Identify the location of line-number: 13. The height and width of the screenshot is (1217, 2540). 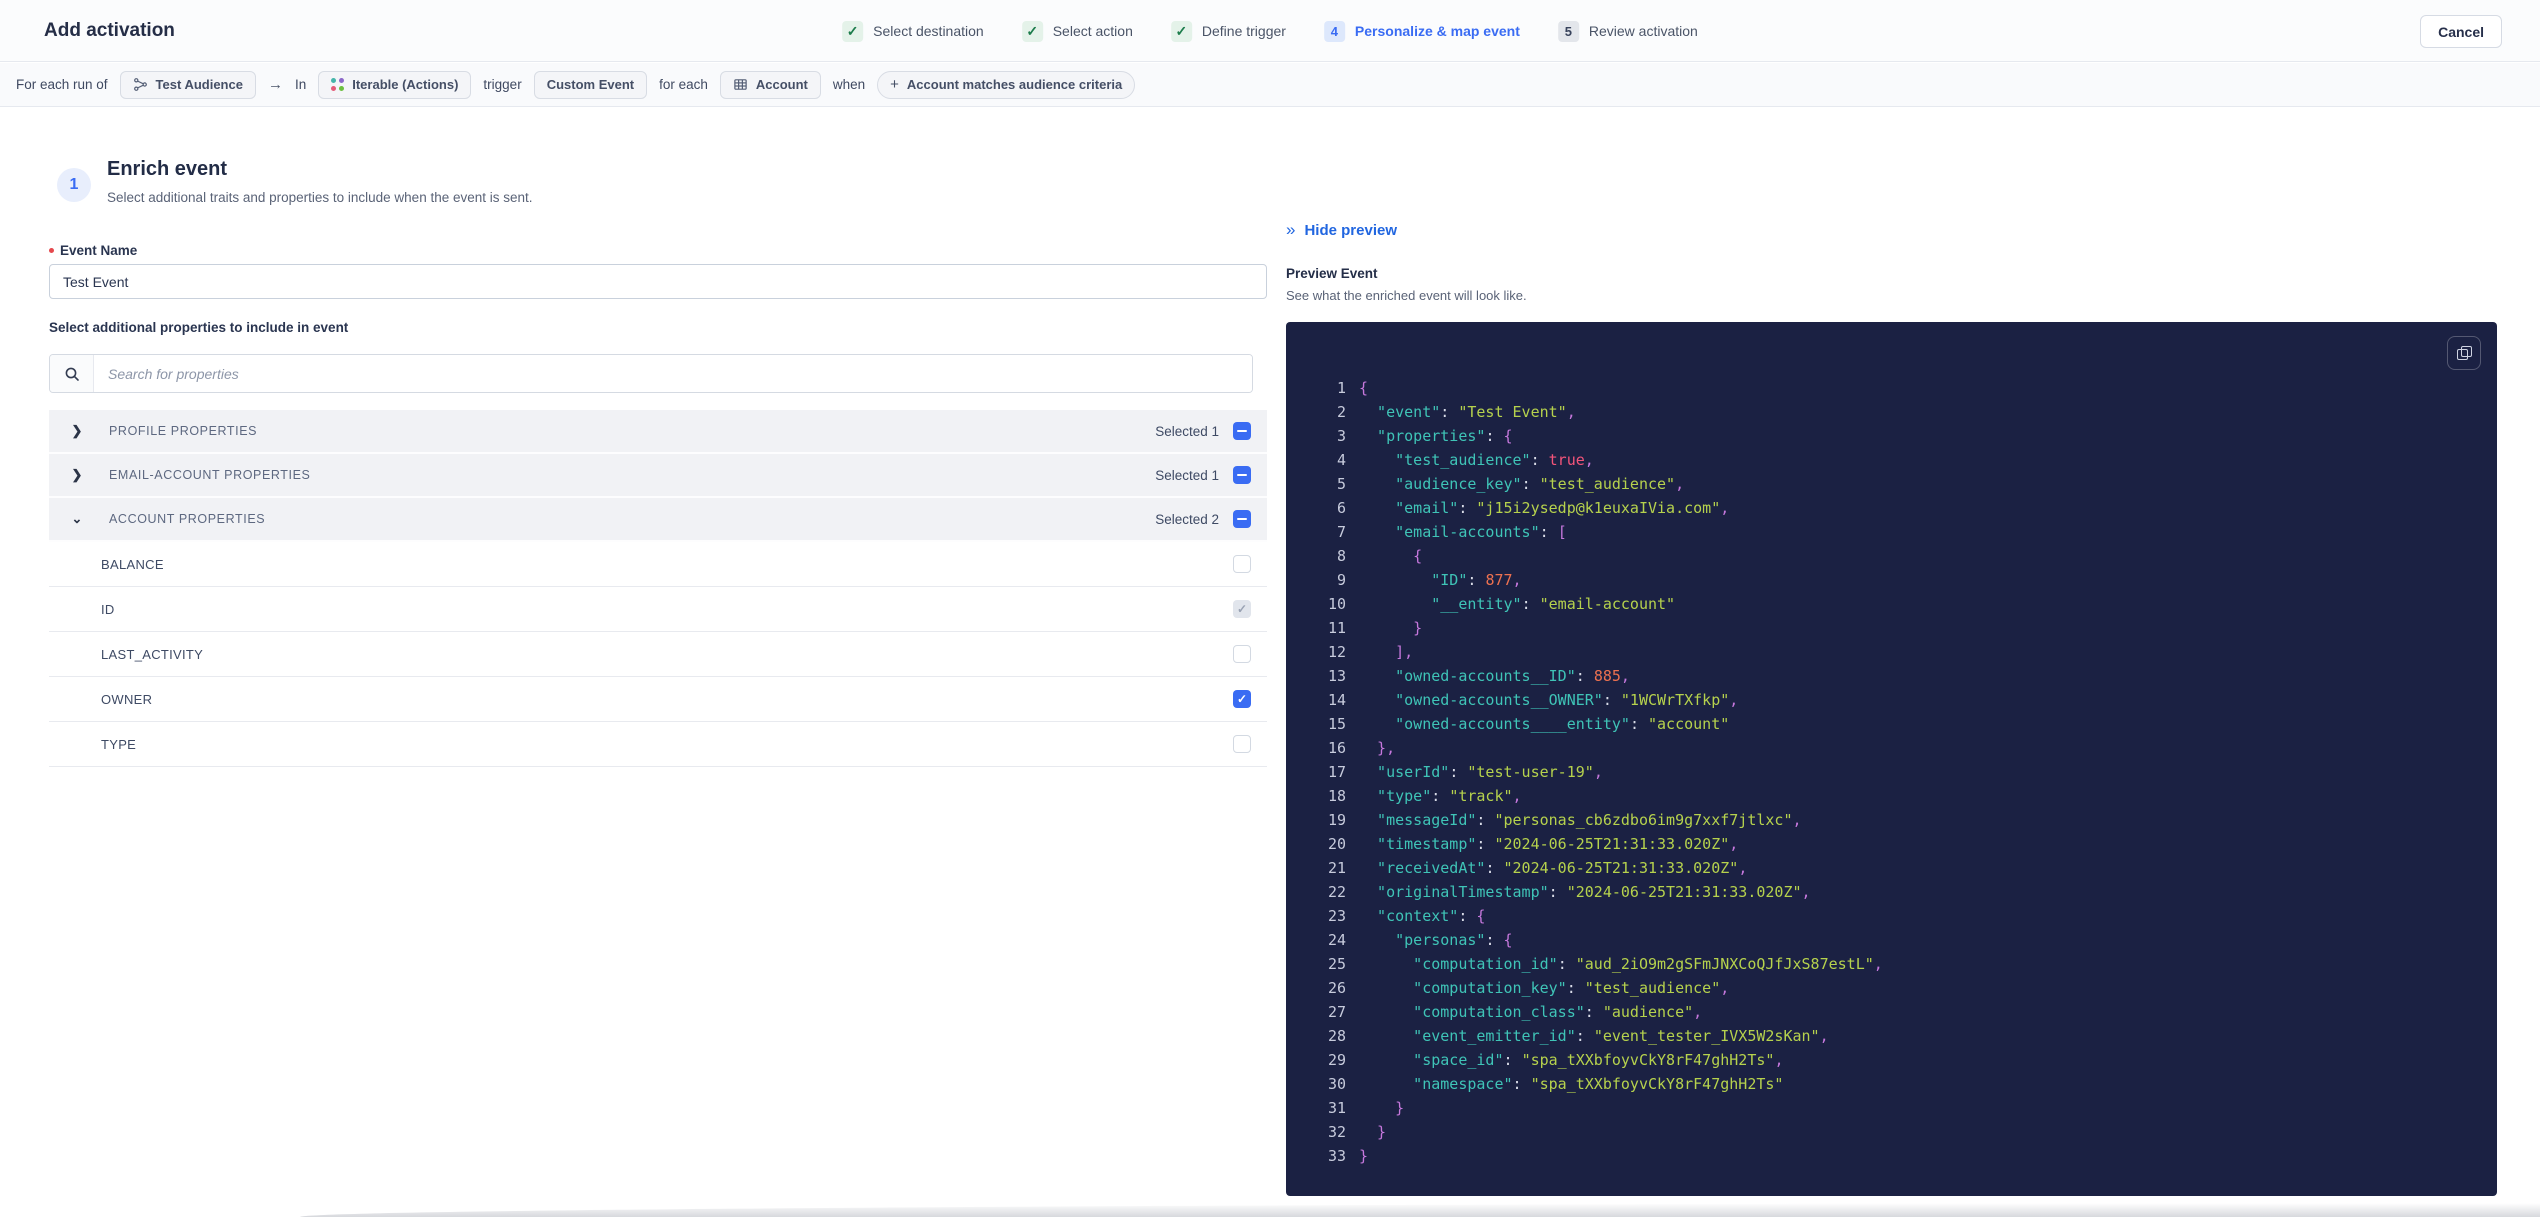
(1336, 676).